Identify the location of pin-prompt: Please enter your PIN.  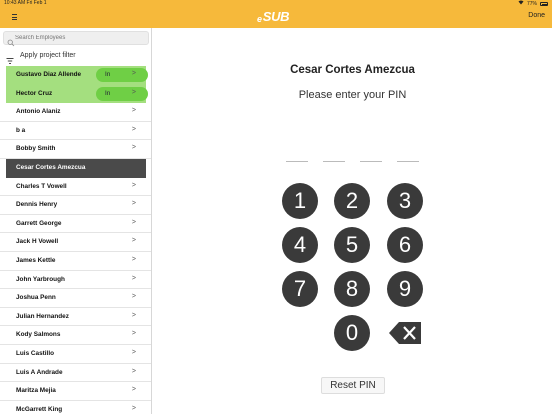
(352, 95).